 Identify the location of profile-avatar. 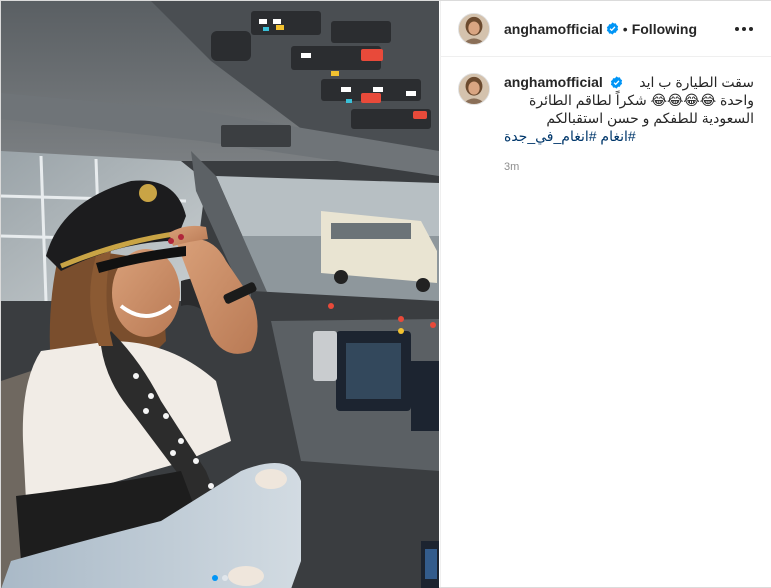
(474, 28).